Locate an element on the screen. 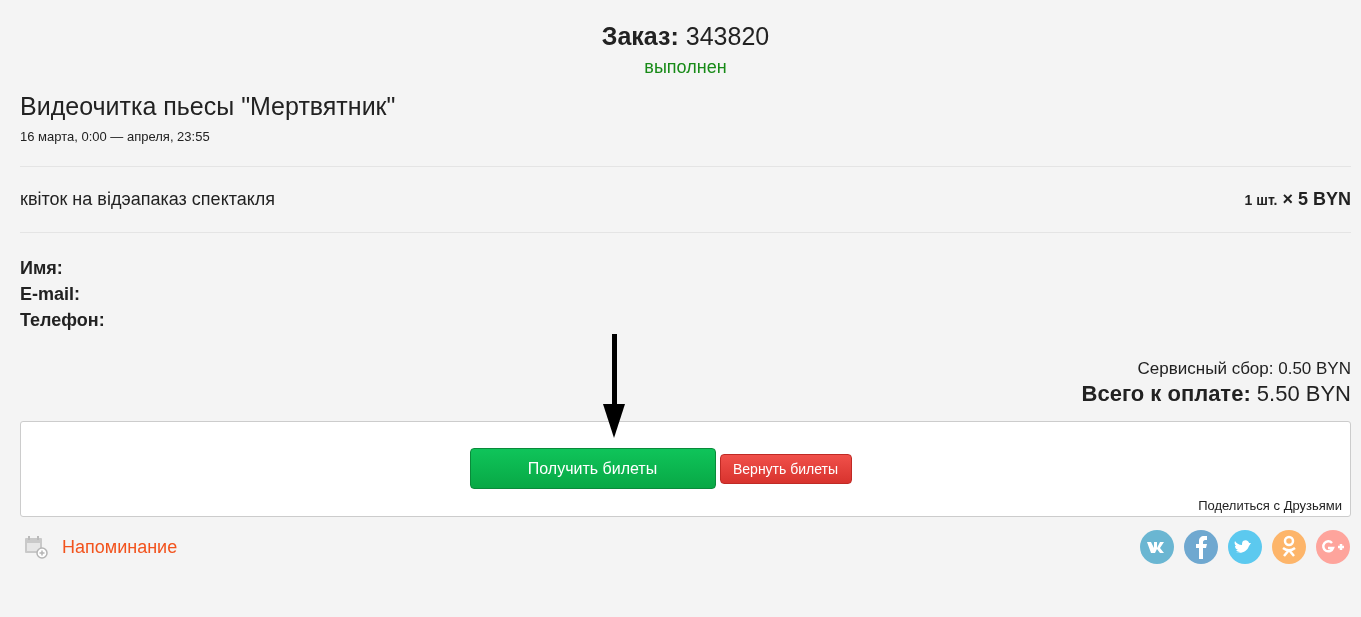  field-label: Имя: is located at coordinates (42, 268).